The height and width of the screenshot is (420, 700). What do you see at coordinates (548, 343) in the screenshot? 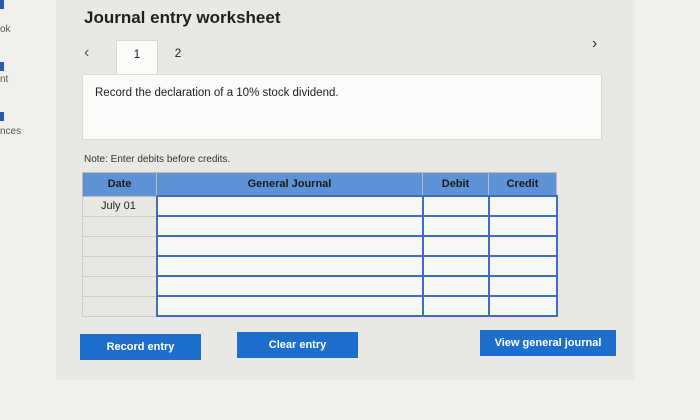
I see `view-general-journal-button: View general journal` at bounding box center [548, 343].